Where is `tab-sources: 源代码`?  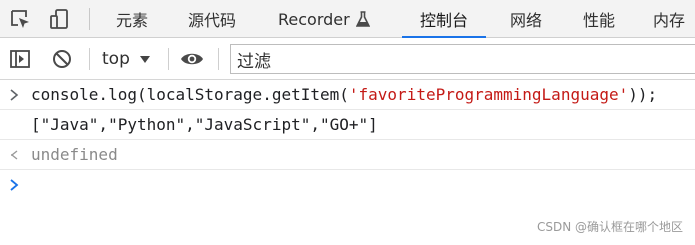 tab-sources: 源代码 is located at coordinates (212, 19).